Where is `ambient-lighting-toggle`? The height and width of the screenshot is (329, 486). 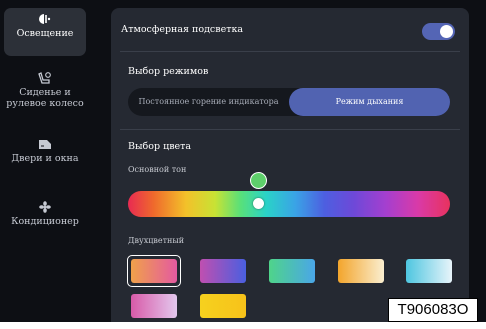
ambient-lighting-toggle is located at coordinates (438, 31).